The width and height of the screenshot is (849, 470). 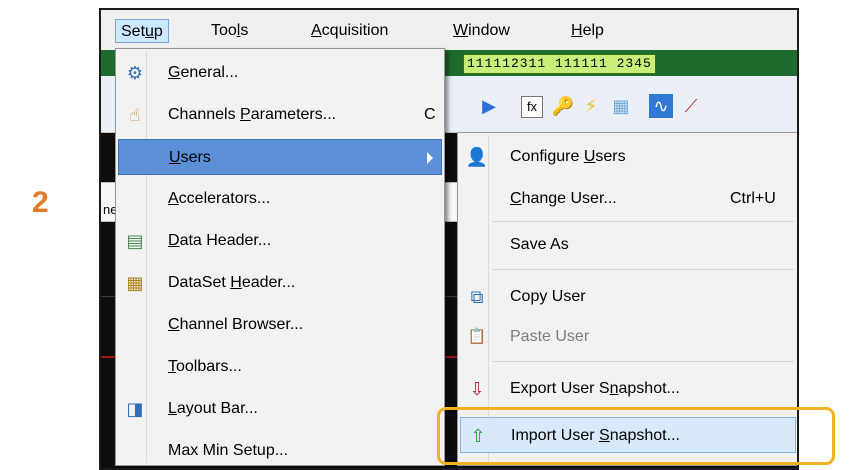 What do you see at coordinates (40, 202) in the screenshot?
I see `step-number: 2` at bounding box center [40, 202].